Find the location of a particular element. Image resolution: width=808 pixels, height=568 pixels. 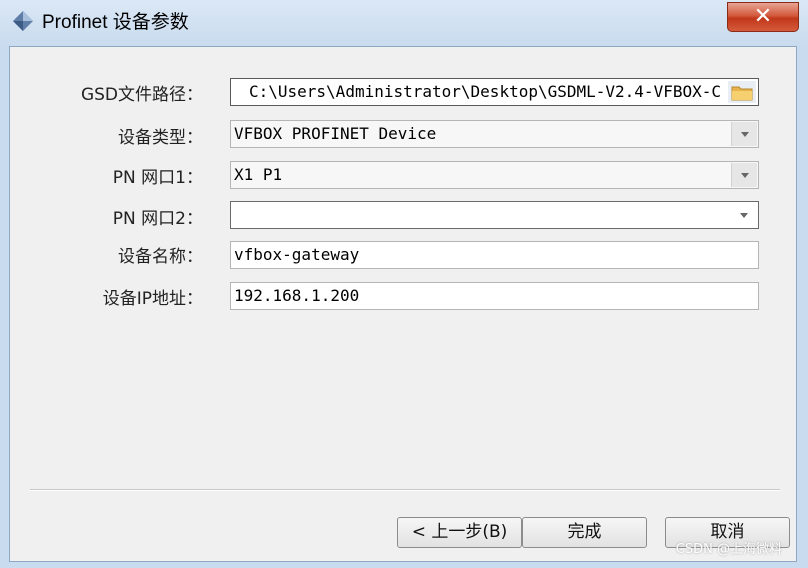

browse-folder-button is located at coordinates (742, 92).